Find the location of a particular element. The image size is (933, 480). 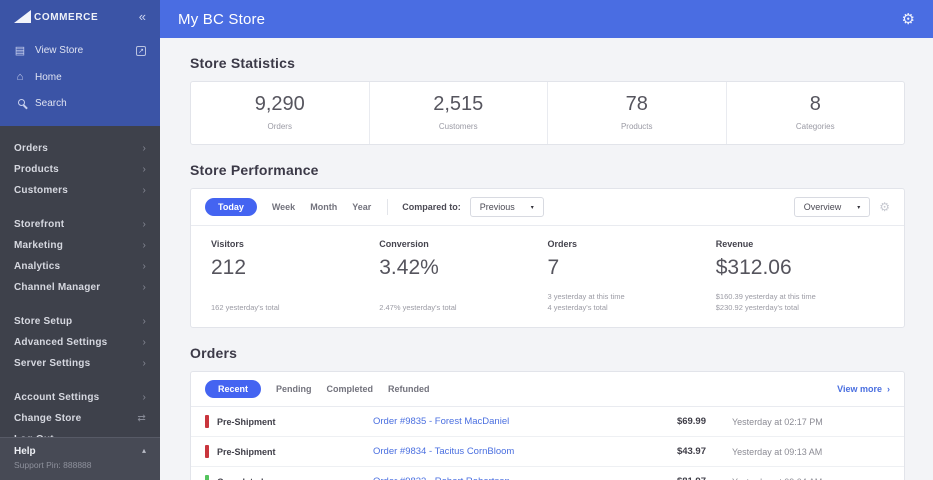

sidebar-item-view-store: ▤ View Store ↗ is located at coordinates (80, 50).